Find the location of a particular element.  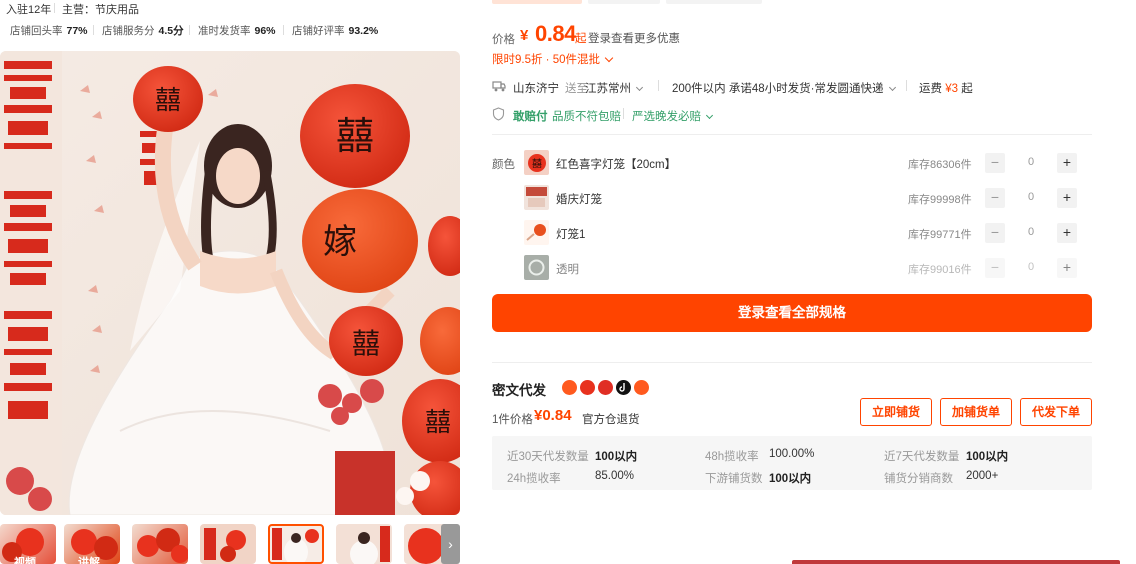

metric-downstream-listings: 下游铺货数 100以内 is located at coordinates (758, 479).